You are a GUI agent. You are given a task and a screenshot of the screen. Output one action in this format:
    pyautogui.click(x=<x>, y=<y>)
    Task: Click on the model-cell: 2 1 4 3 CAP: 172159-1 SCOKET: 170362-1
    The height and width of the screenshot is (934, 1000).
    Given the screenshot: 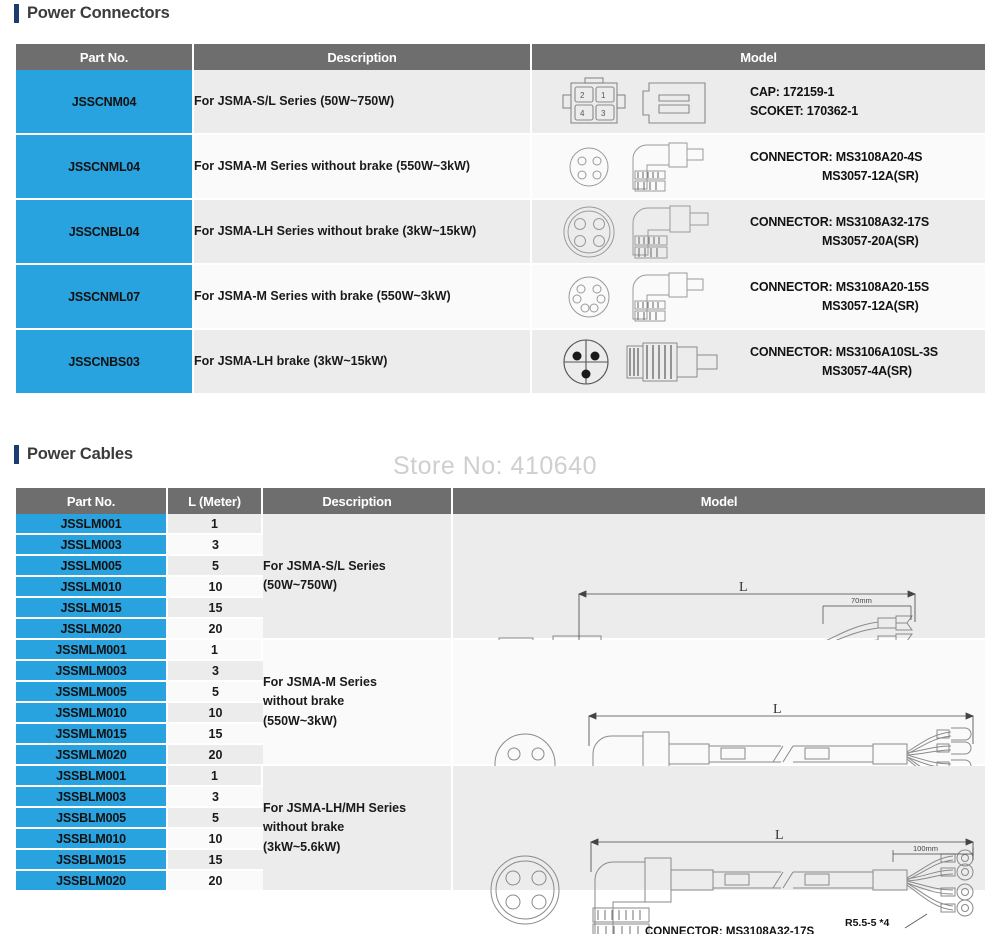 What is the action you would take?
    pyautogui.click(x=758, y=102)
    